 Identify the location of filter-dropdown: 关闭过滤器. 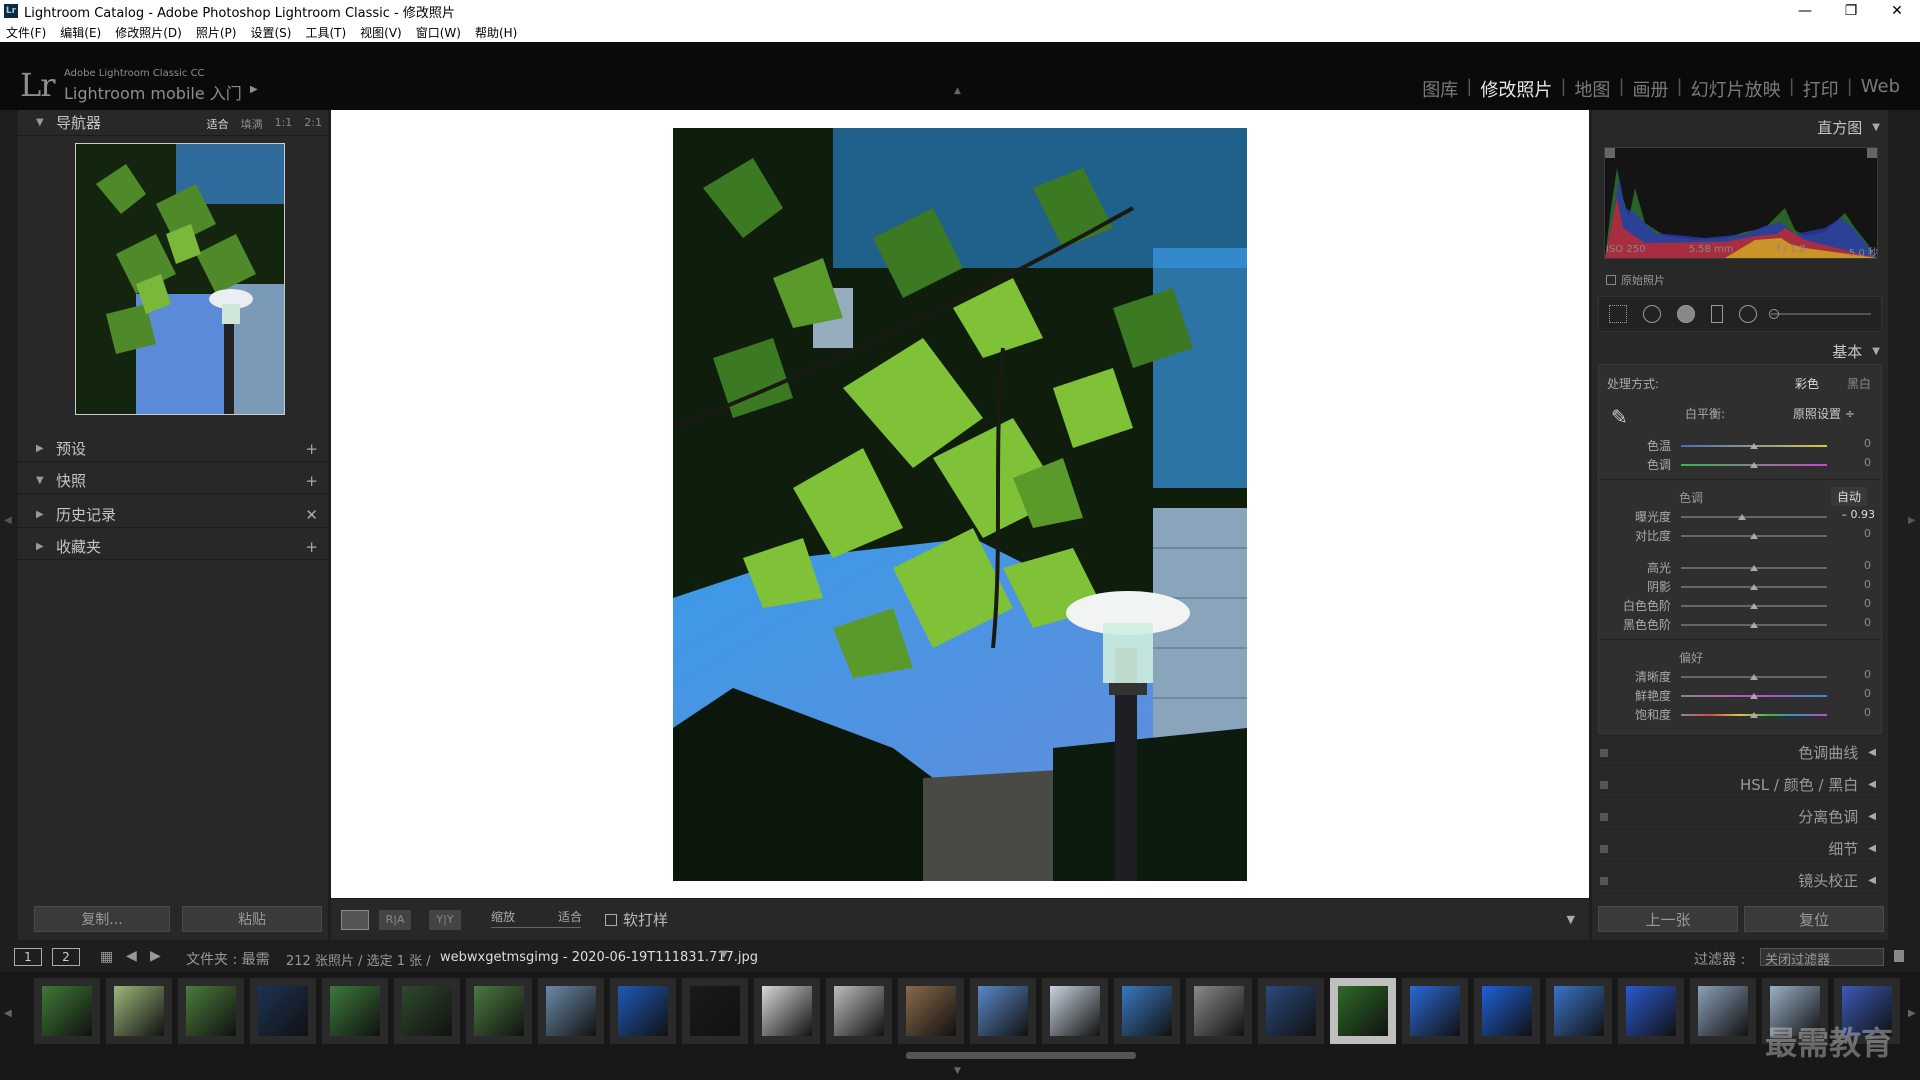
(1822, 958).